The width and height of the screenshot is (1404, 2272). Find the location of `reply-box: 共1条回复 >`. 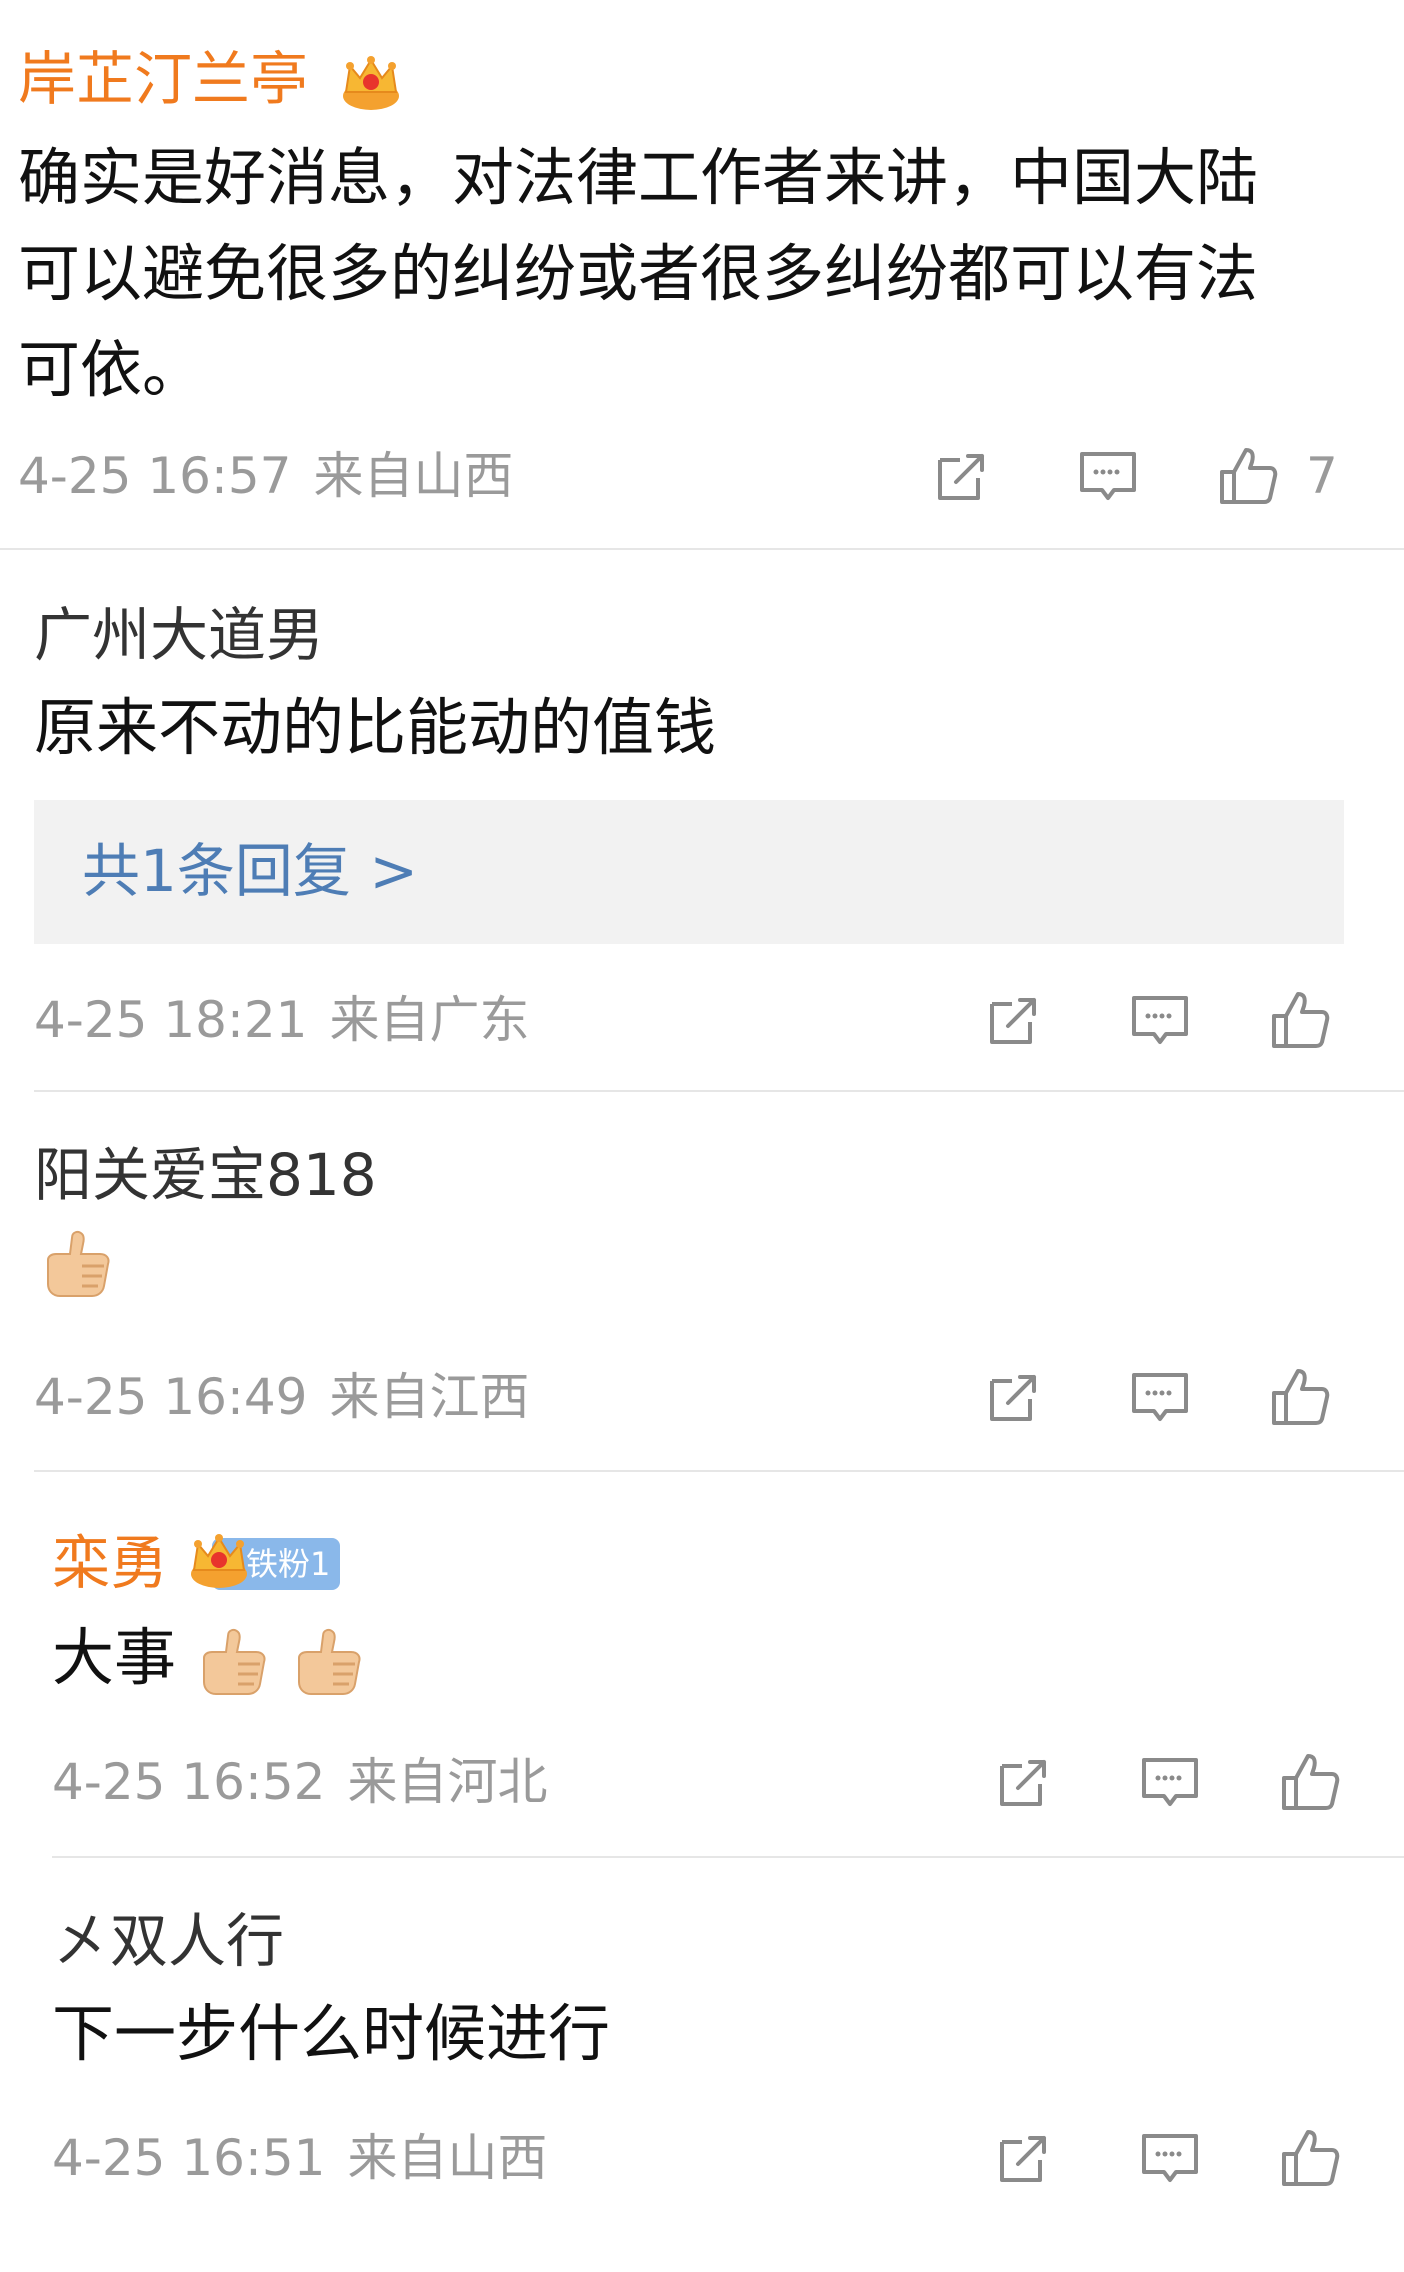

reply-box: 共1条回复 > is located at coordinates (689, 872).